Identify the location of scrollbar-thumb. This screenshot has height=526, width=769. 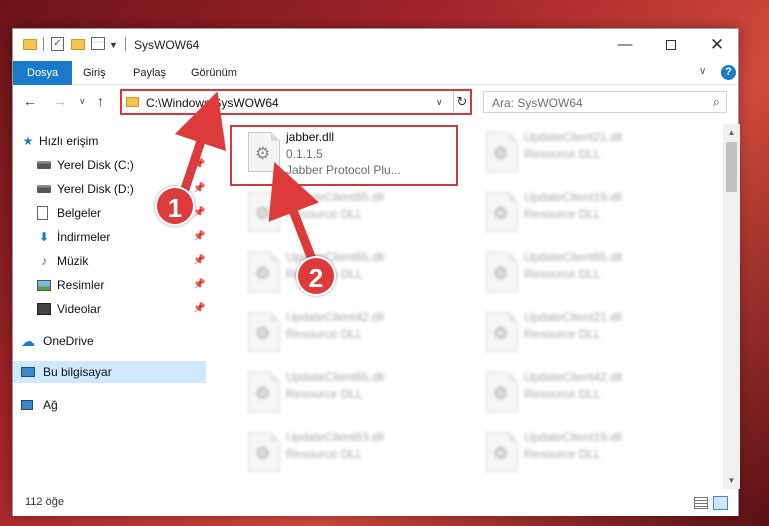
(731, 167).